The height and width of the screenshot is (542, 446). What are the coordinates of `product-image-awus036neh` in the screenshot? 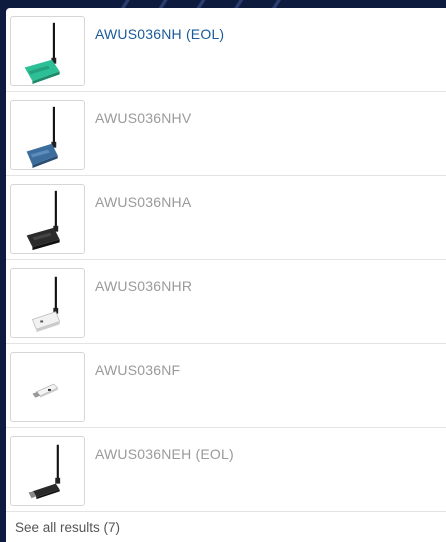 It's located at (47, 471).